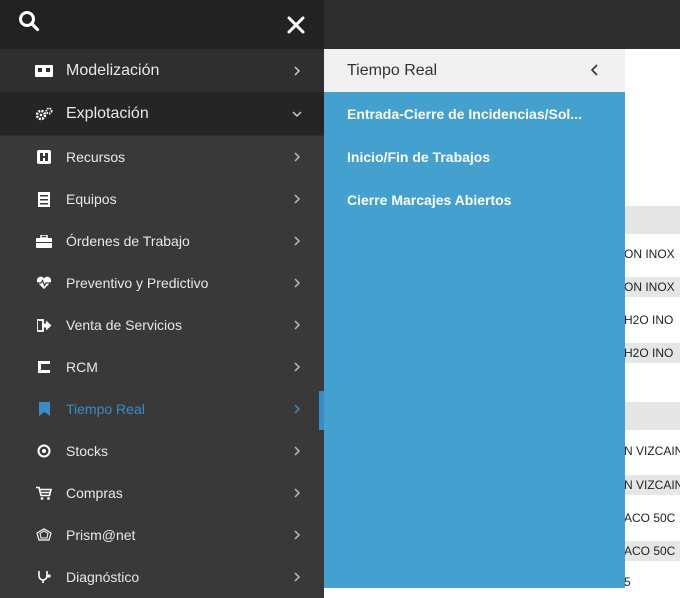 This screenshot has width=680, height=598. I want to click on cart-icon, so click(44, 493).